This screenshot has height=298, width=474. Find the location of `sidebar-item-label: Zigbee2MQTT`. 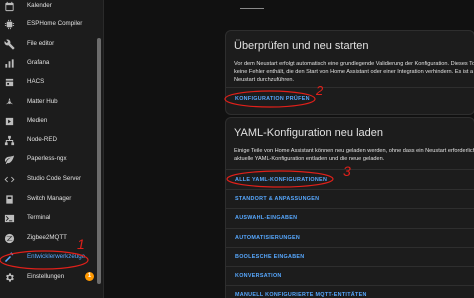

sidebar-item-label: Zigbee2MQTT is located at coordinates (47, 237).